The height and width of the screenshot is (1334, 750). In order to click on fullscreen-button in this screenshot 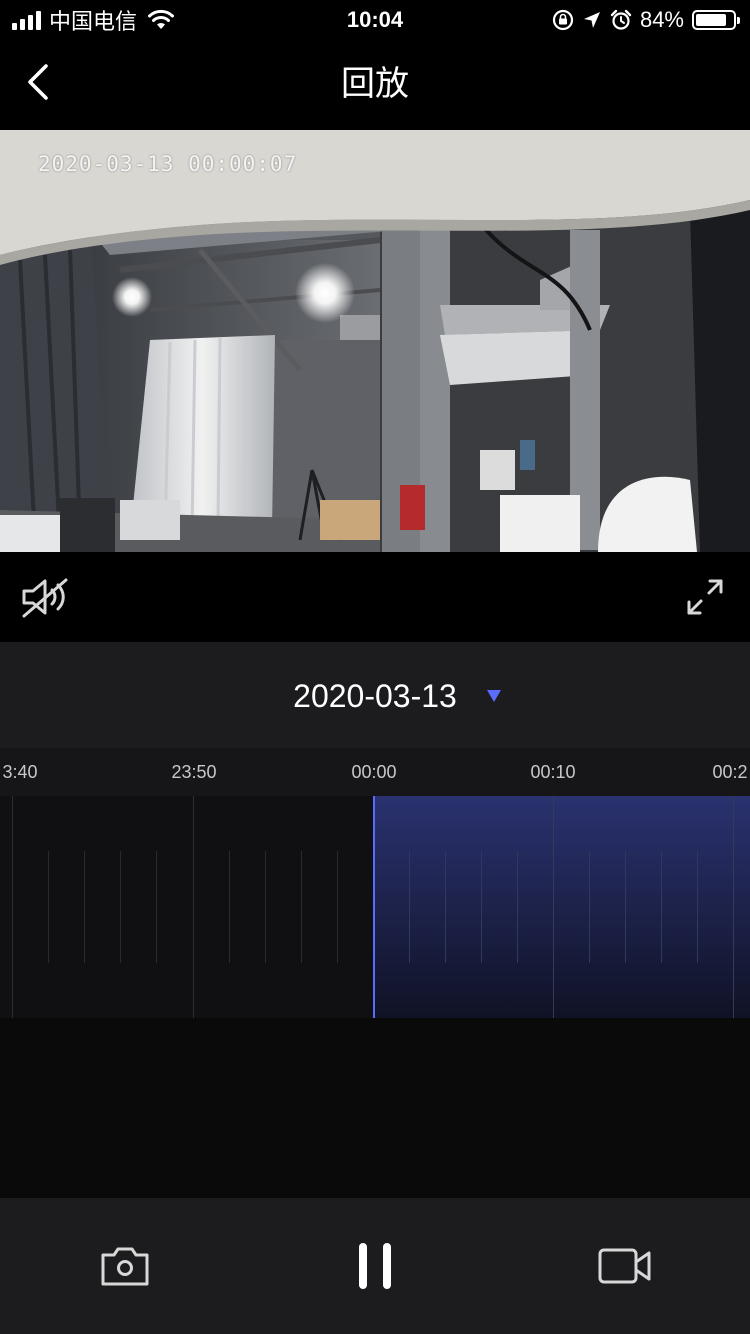, I will do `click(705, 597)`.